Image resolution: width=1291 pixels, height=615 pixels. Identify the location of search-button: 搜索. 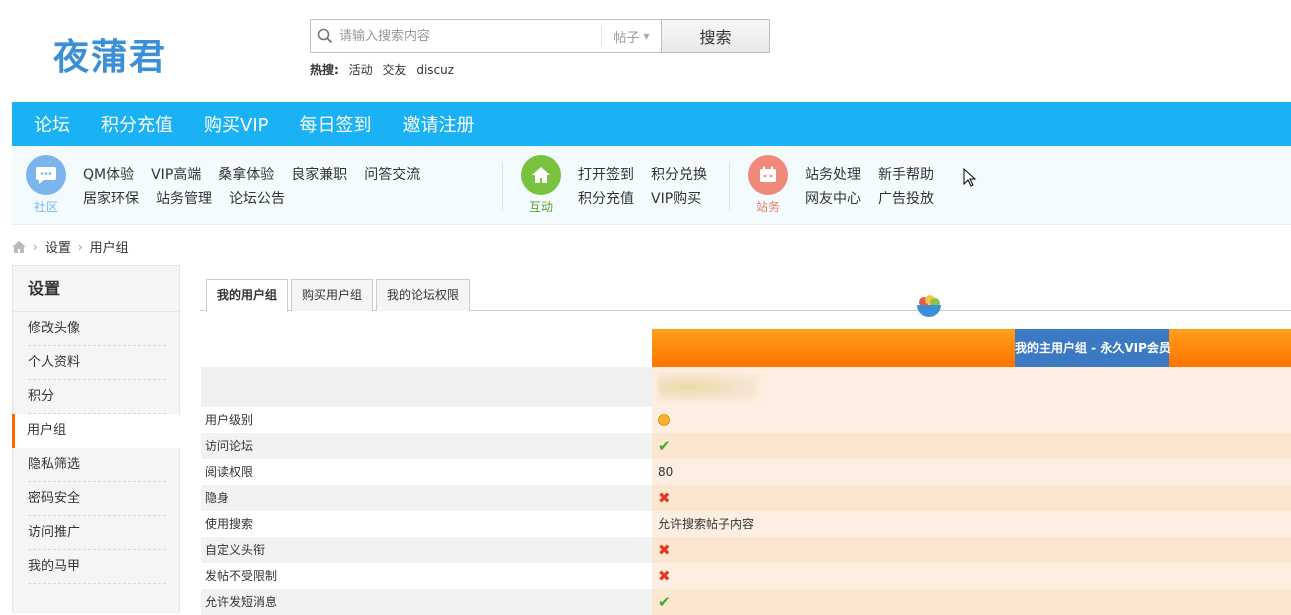
(715, 36).